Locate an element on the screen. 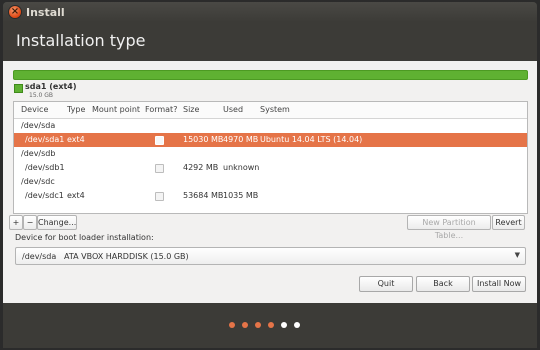  install-now-button: Install Now is located at coordinates (499, 284).